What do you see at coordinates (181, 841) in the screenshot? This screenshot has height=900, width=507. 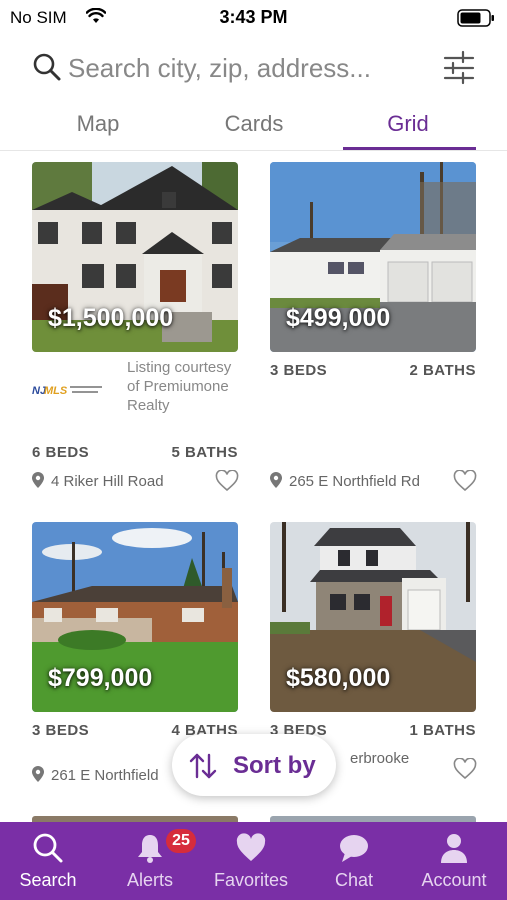 I see `alerts-count-badge: 25` at bounding box center [181, 841].